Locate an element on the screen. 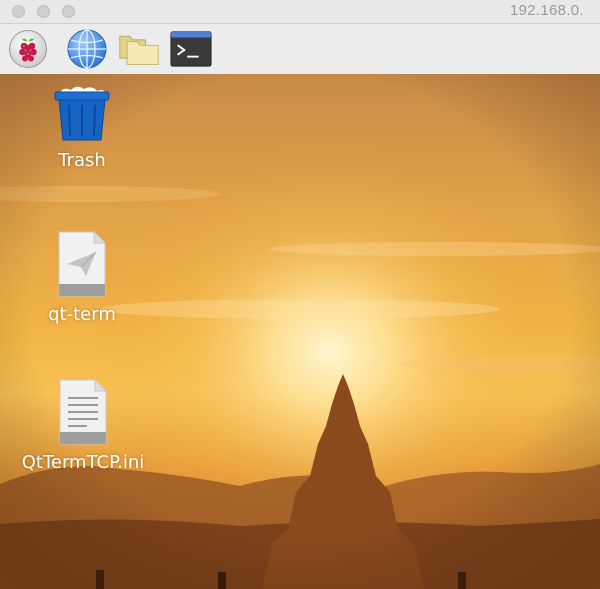 The height and width of the screenshot is (589, 600). close-window-button is located at coordinates (18, 11).